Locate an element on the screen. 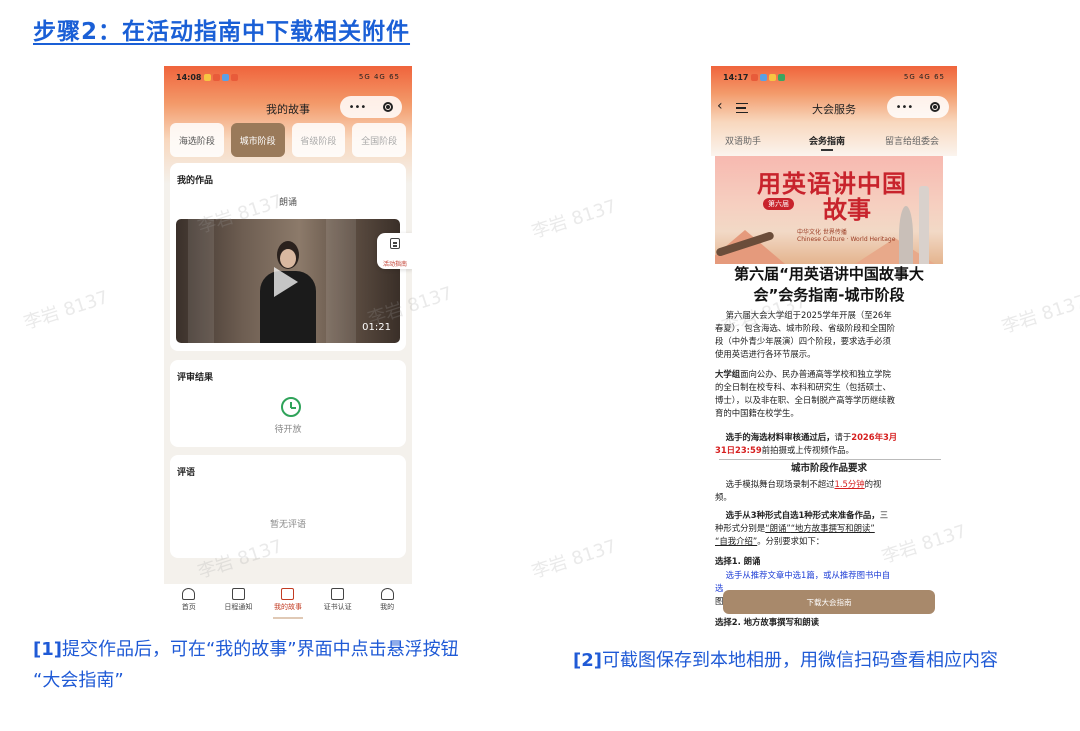  tab-conference-guide: 会务指南 is located at coordinates (827, 142).